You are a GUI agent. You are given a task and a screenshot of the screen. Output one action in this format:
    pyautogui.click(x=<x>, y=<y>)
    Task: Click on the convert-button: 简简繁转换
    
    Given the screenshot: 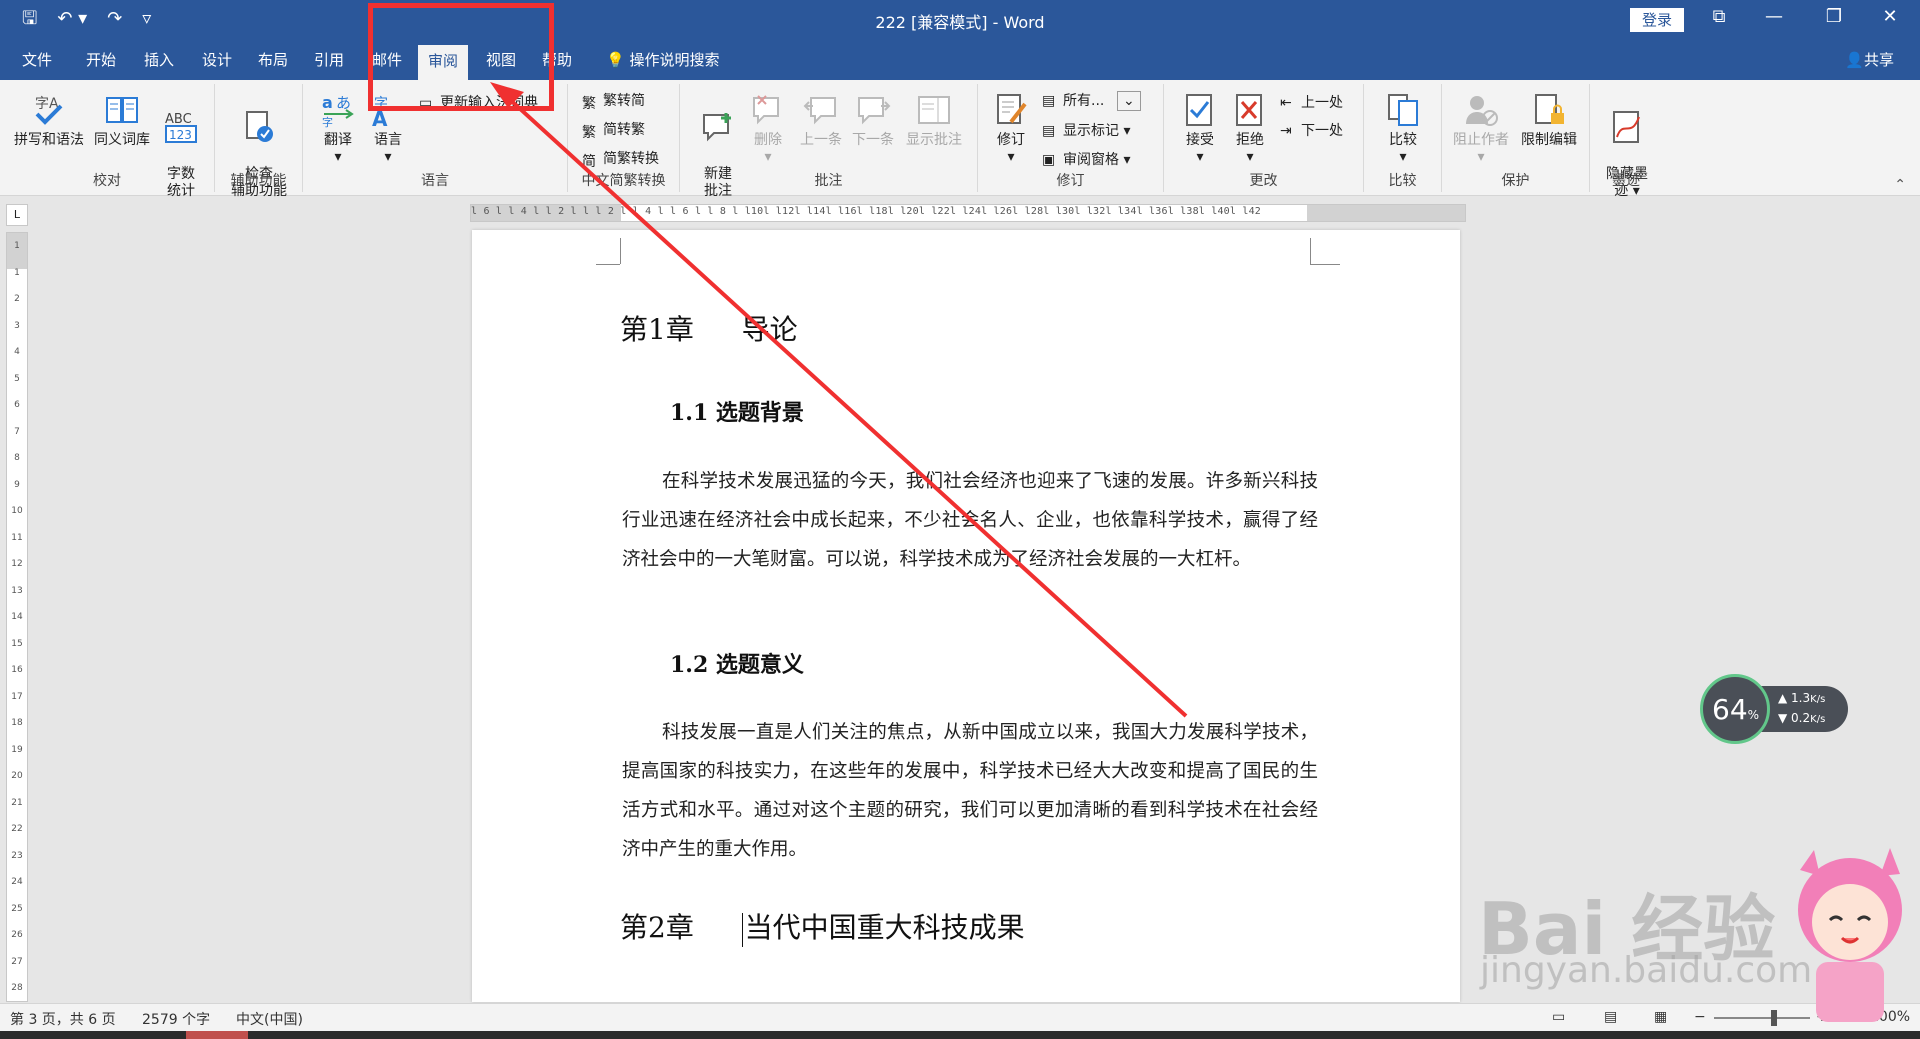 What is the action you would take?
    pyautogui.click(x=620, y=159)
    